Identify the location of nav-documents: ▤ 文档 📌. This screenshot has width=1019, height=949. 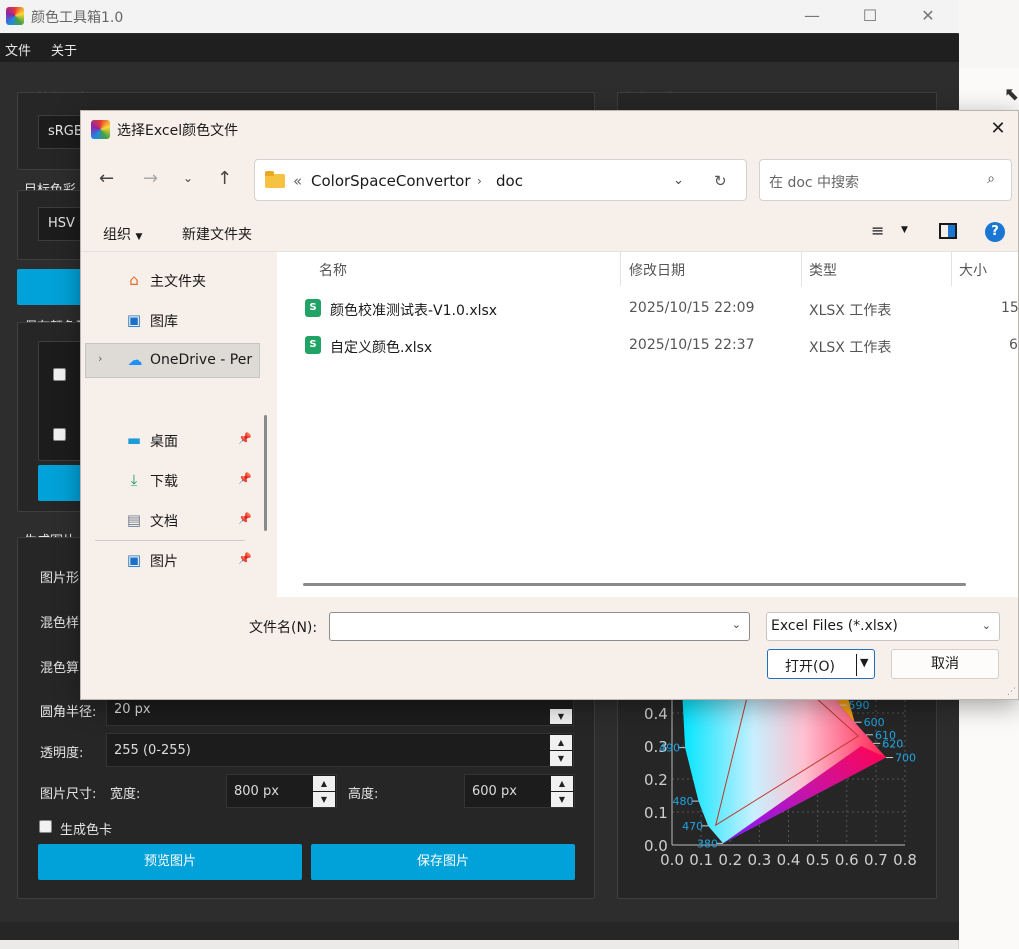
(179, 520).